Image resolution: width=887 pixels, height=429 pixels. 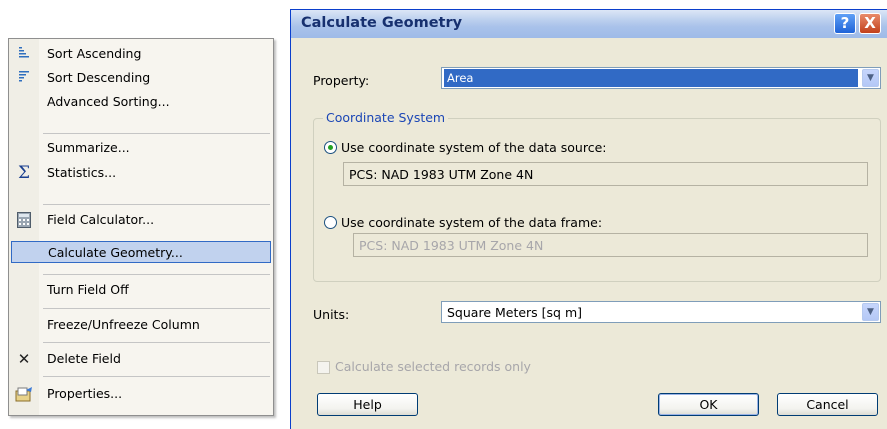 What do you see at coordinates (382, 23) in the screenshot?
I see `dialog-title: Calculate Geometry` at bounding box center [382, 23].